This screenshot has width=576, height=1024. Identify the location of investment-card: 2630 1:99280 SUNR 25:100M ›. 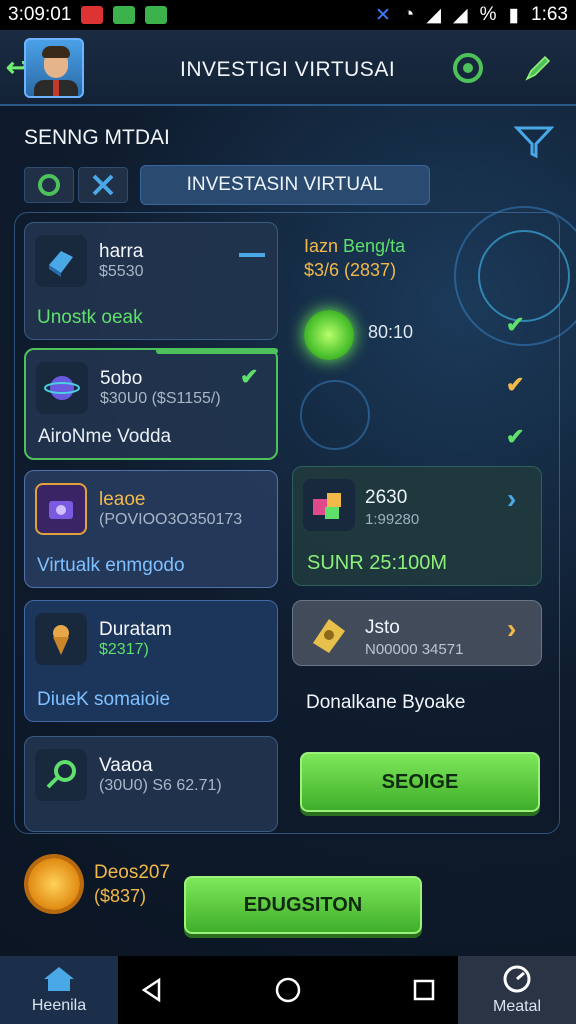
(417, 526).